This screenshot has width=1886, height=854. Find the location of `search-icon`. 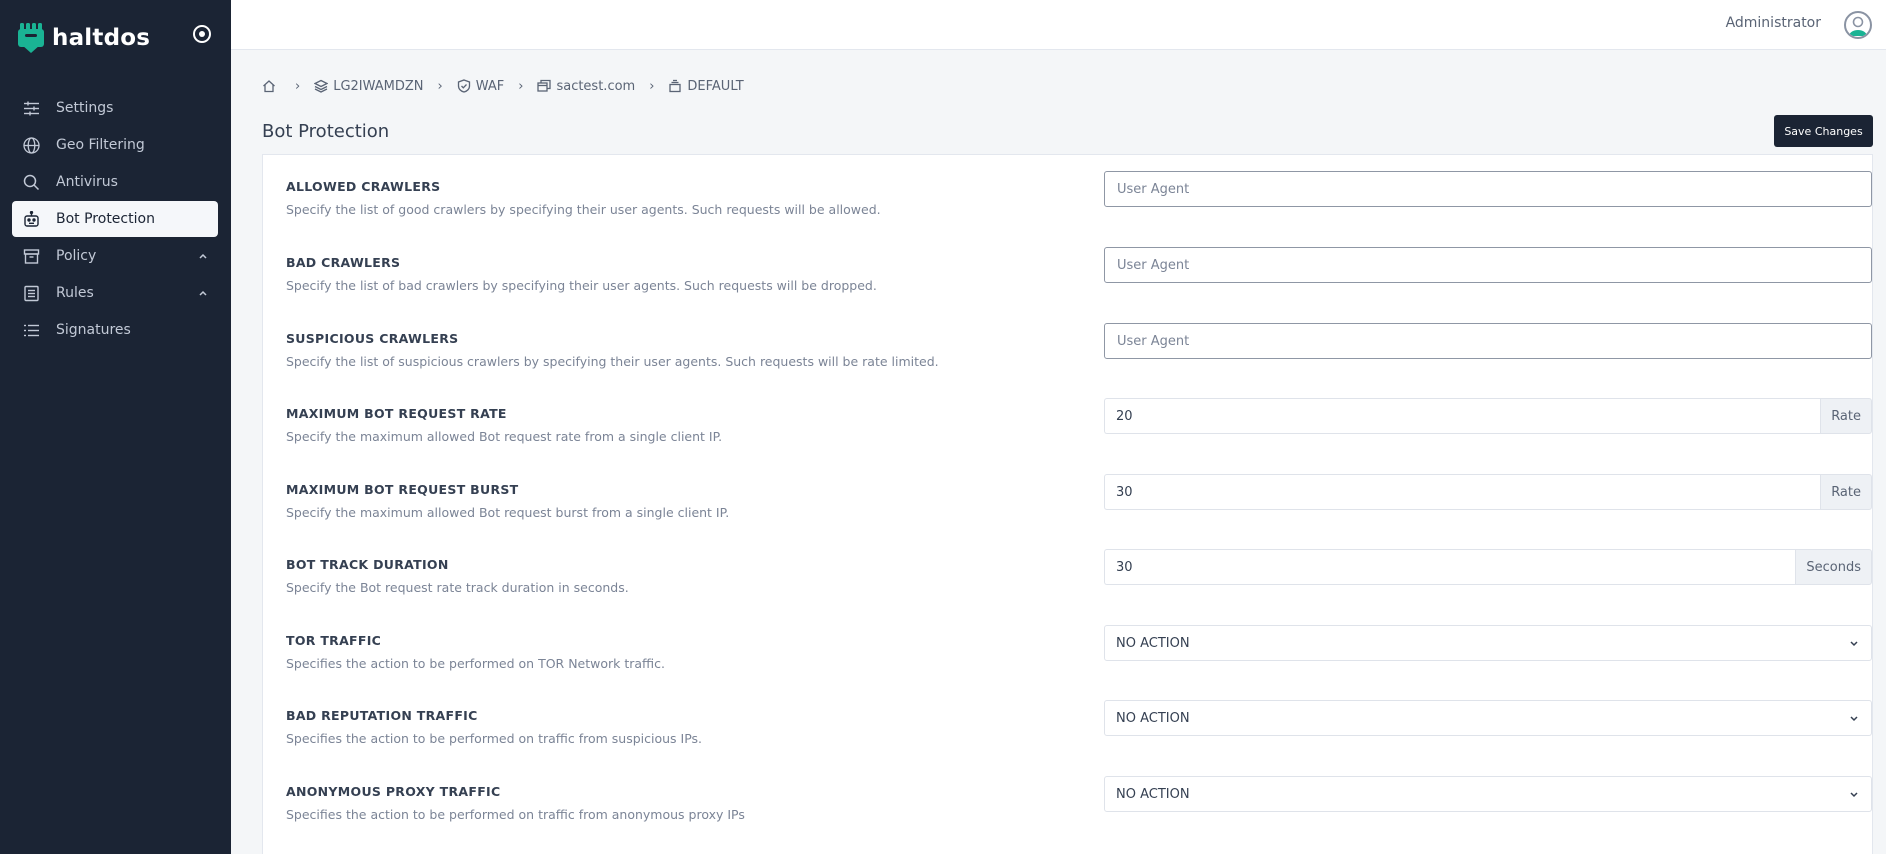

search-icon is located at coordinates (31, 182).